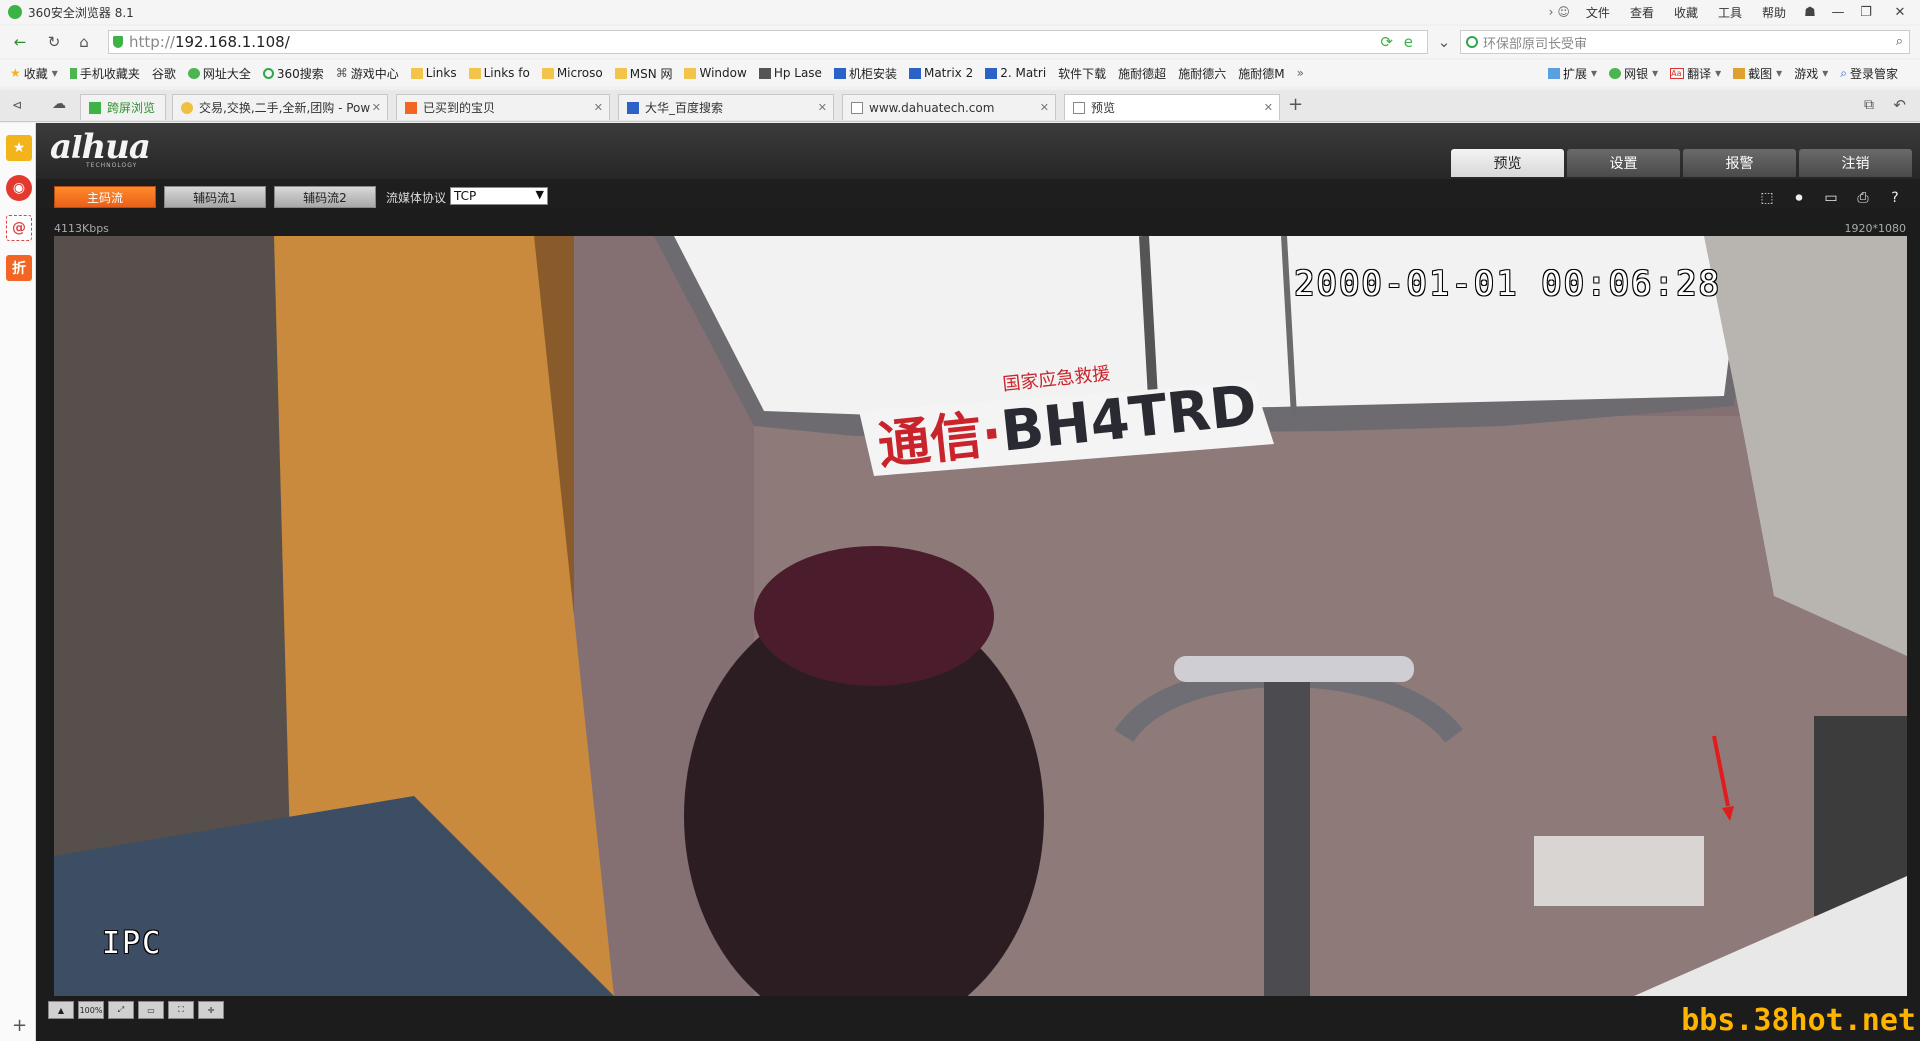 This screenshot has width=1920, height=1041. What do you see at coordinates (84, 42) in the screenshot?
I see `home-button: ⌂` at bounding box center [84, 42].